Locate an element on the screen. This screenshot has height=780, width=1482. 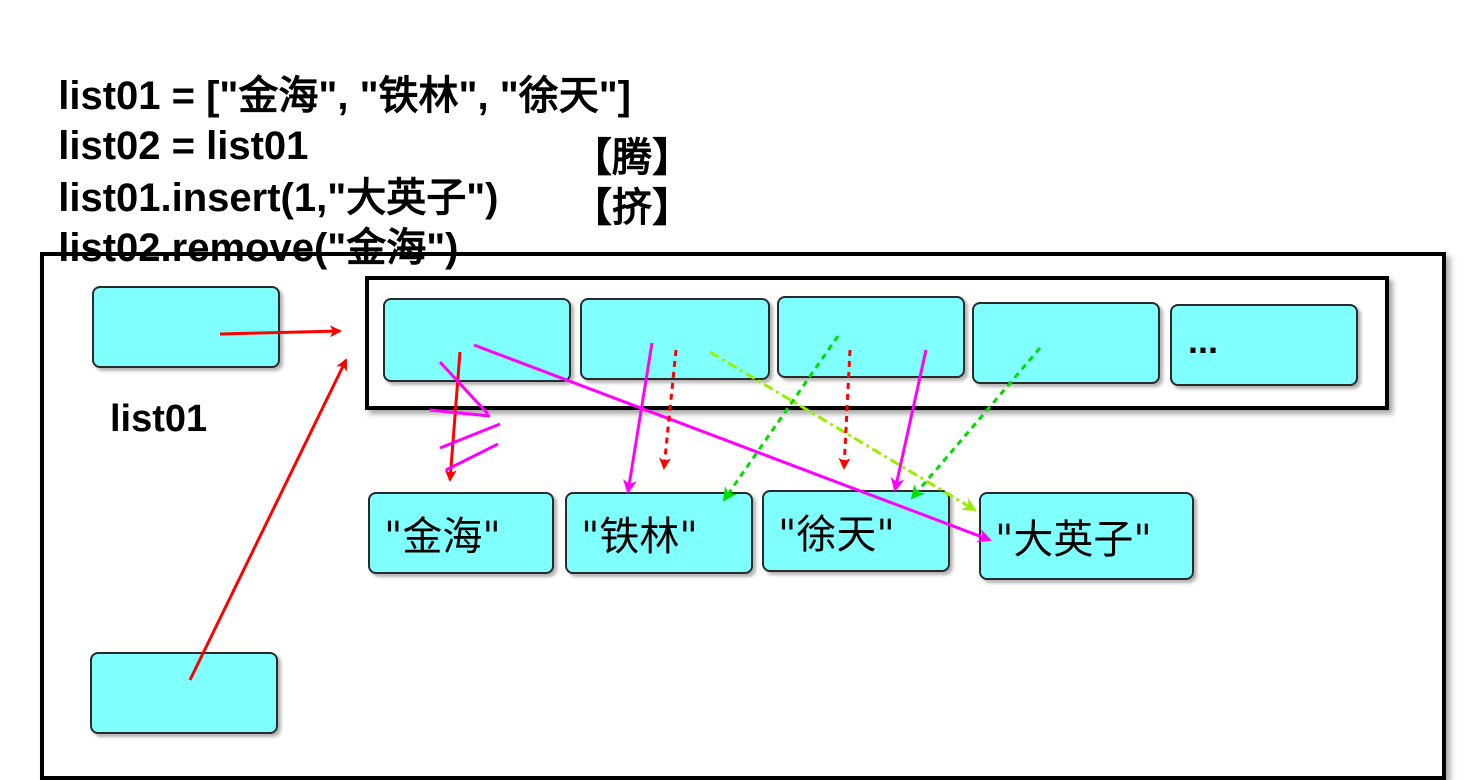
value-box-0: "金海" is located at coordinates (461, 533).